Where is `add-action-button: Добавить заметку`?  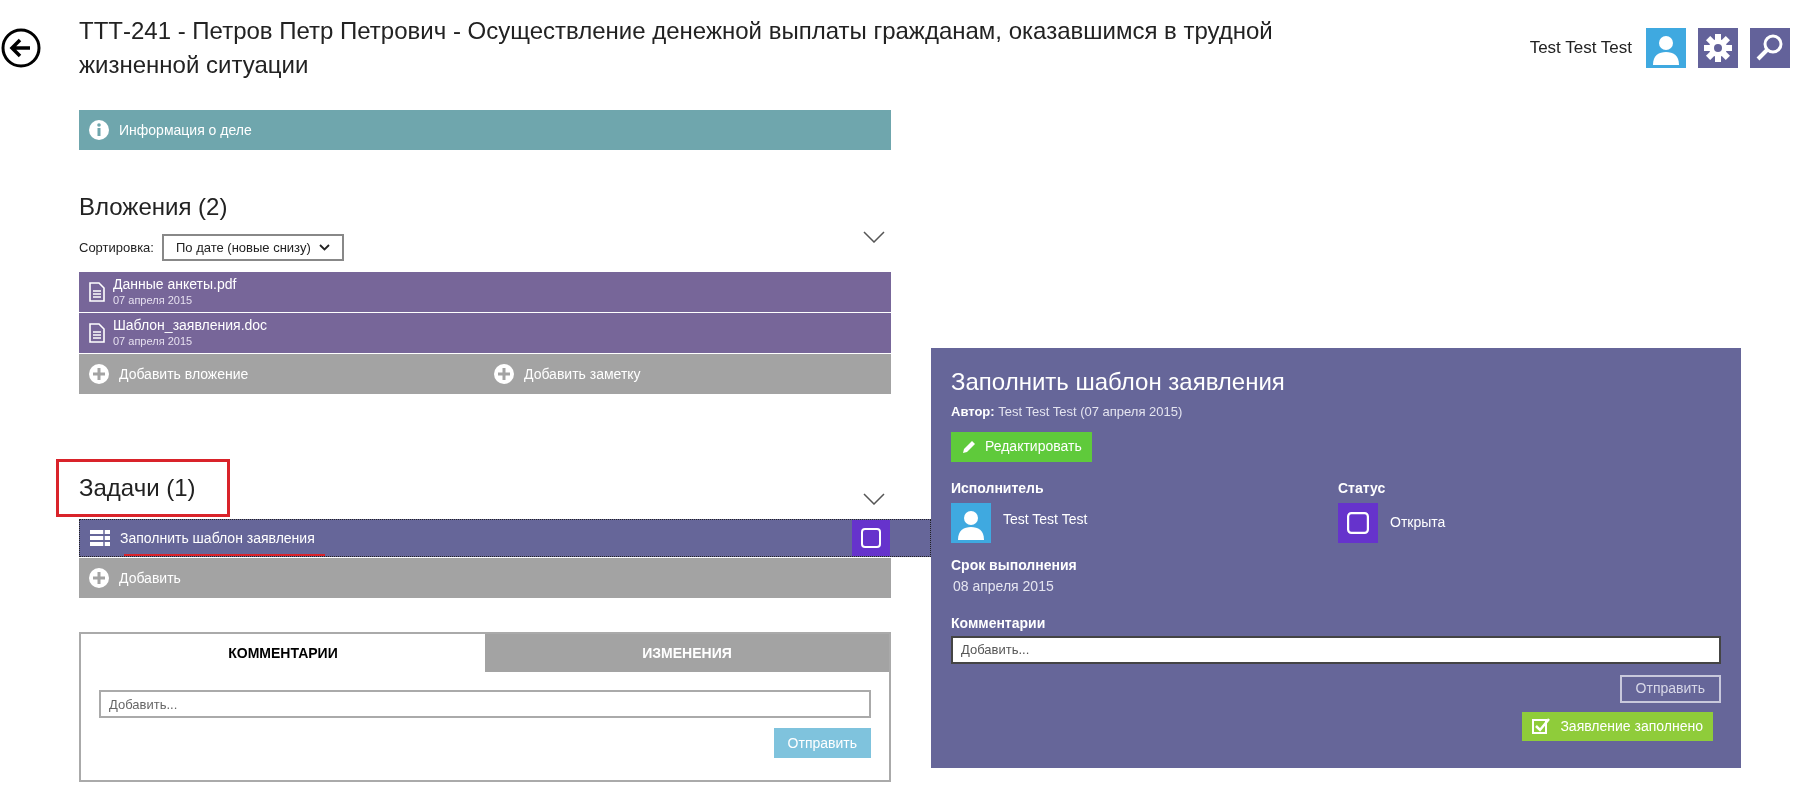 add-action-button: Добавить заметку is located at coordinates (686, 374).